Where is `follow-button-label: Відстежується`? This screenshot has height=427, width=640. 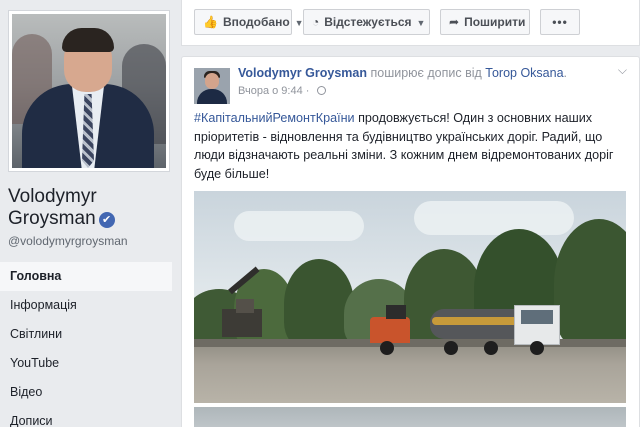 follow-button-label: Відстежується is located at coordinates (368, 22).